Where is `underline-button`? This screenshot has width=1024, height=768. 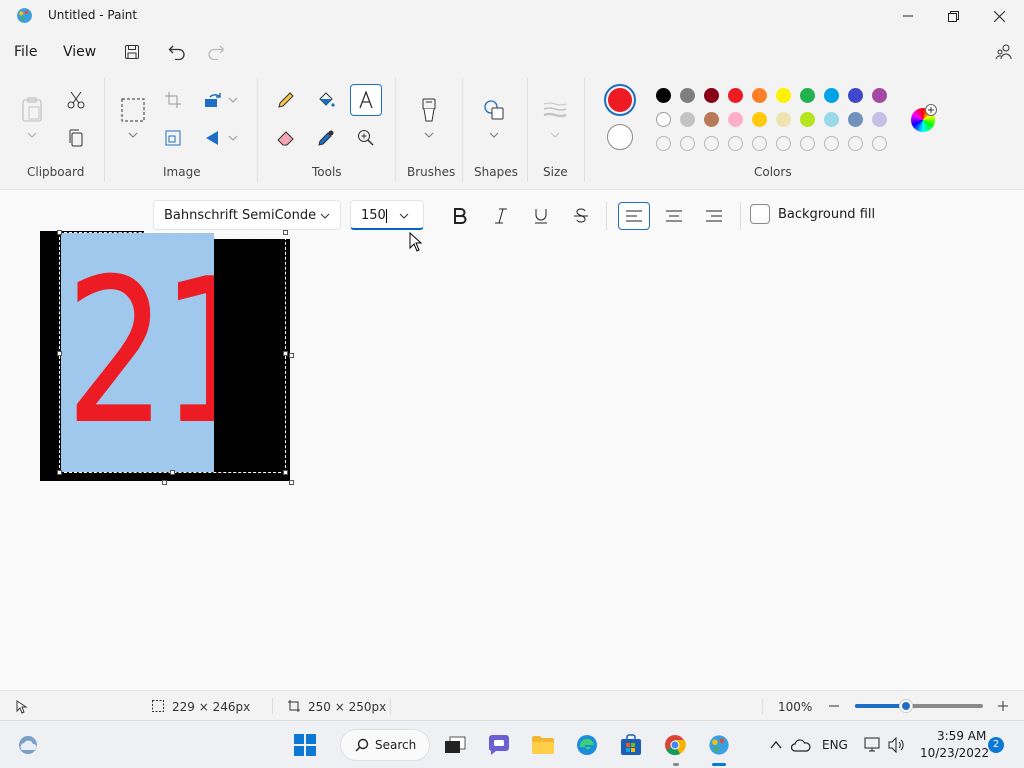 underline-button is located at coordinates (541, 216).